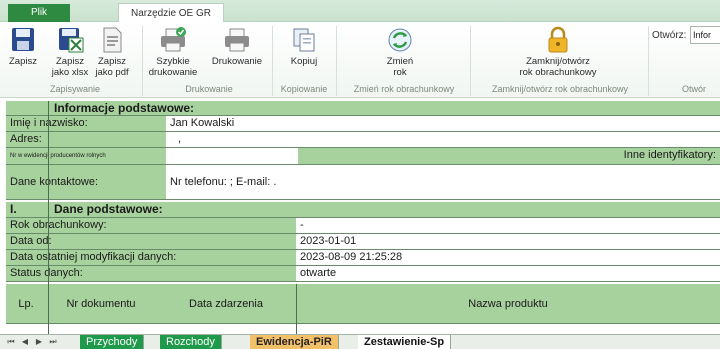 This screenshot has width=720, height=349. Describe the element at coordinates (112, 342) in the screenshot. I see `sheet-tab-przychody: Przychody` at that location.